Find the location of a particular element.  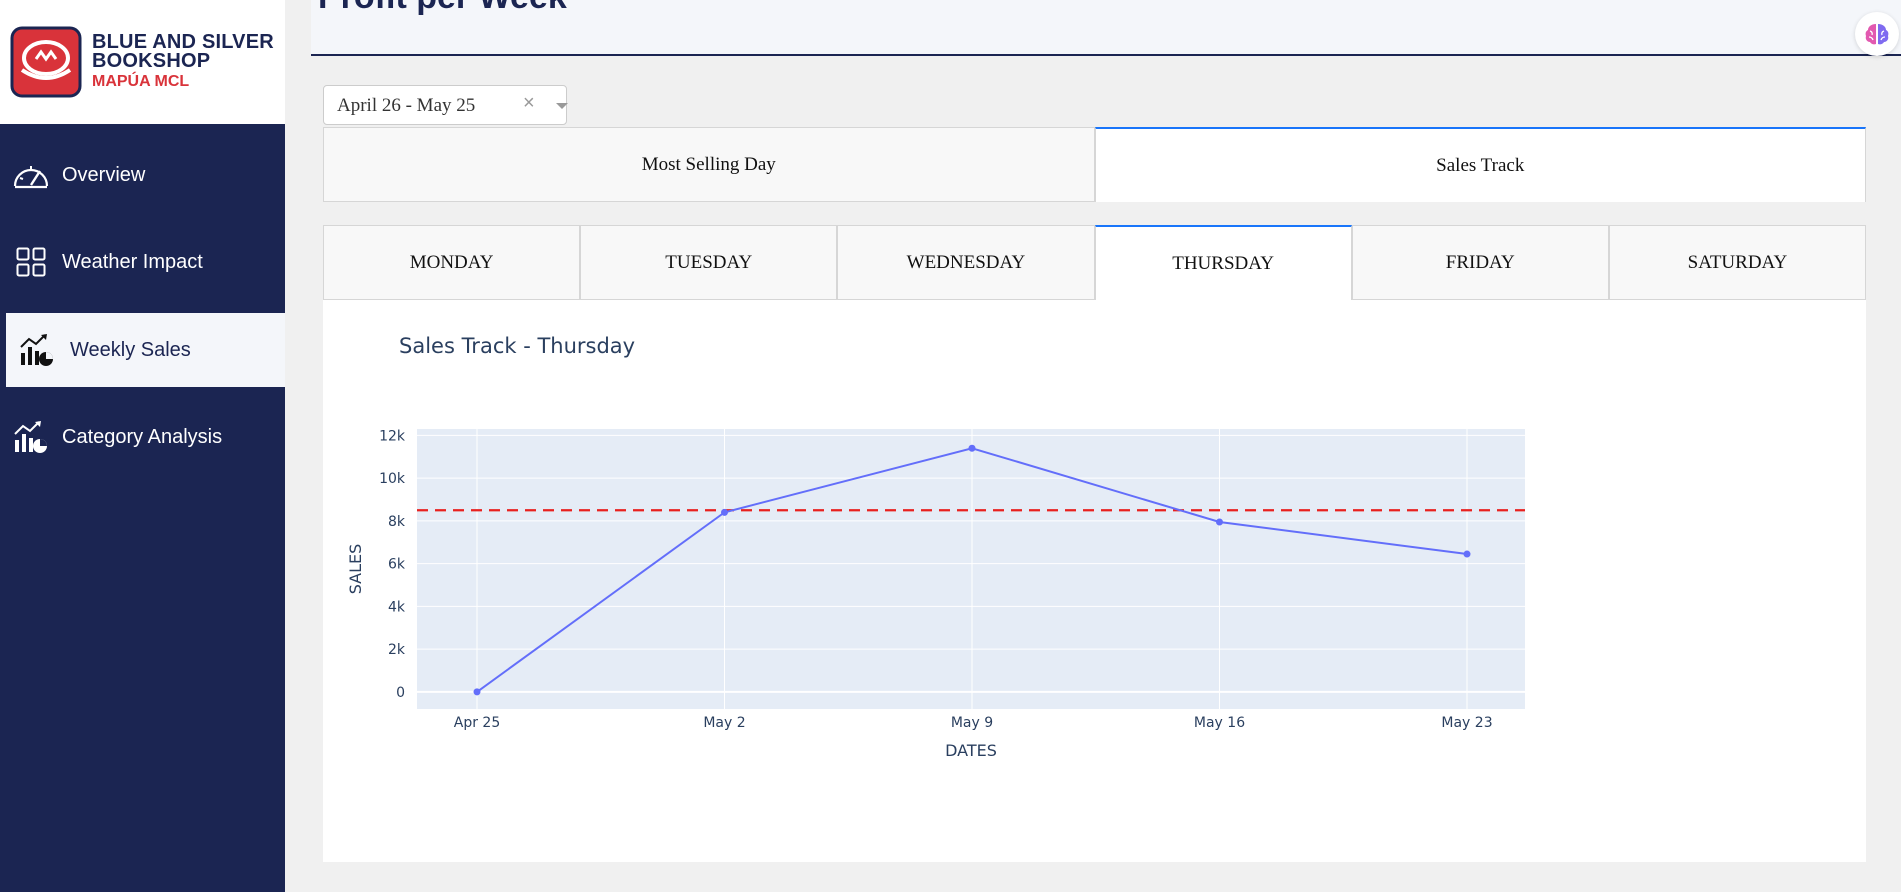

sidebar-item-label: Weekly Sales is located at coordinates (130, 349).